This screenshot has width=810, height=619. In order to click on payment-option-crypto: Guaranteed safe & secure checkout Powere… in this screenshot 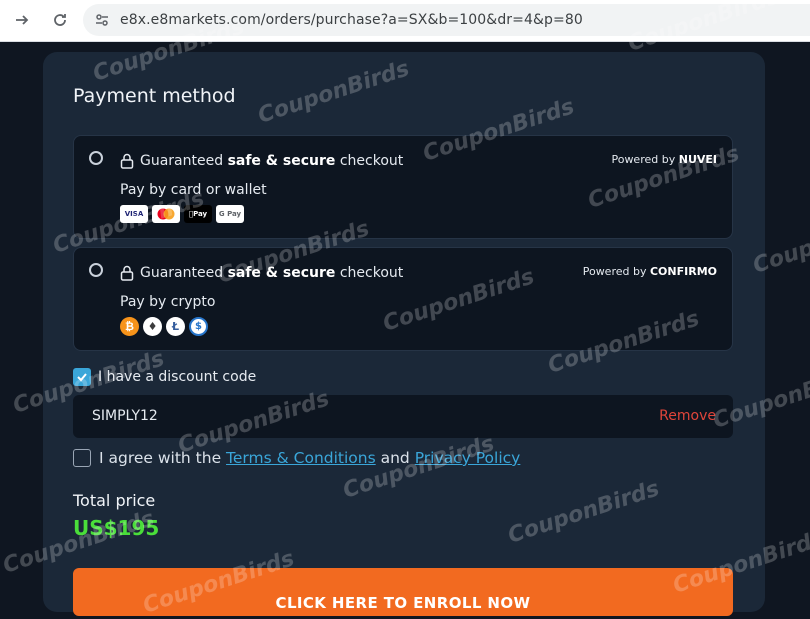, I will do `click(403, 299)`.